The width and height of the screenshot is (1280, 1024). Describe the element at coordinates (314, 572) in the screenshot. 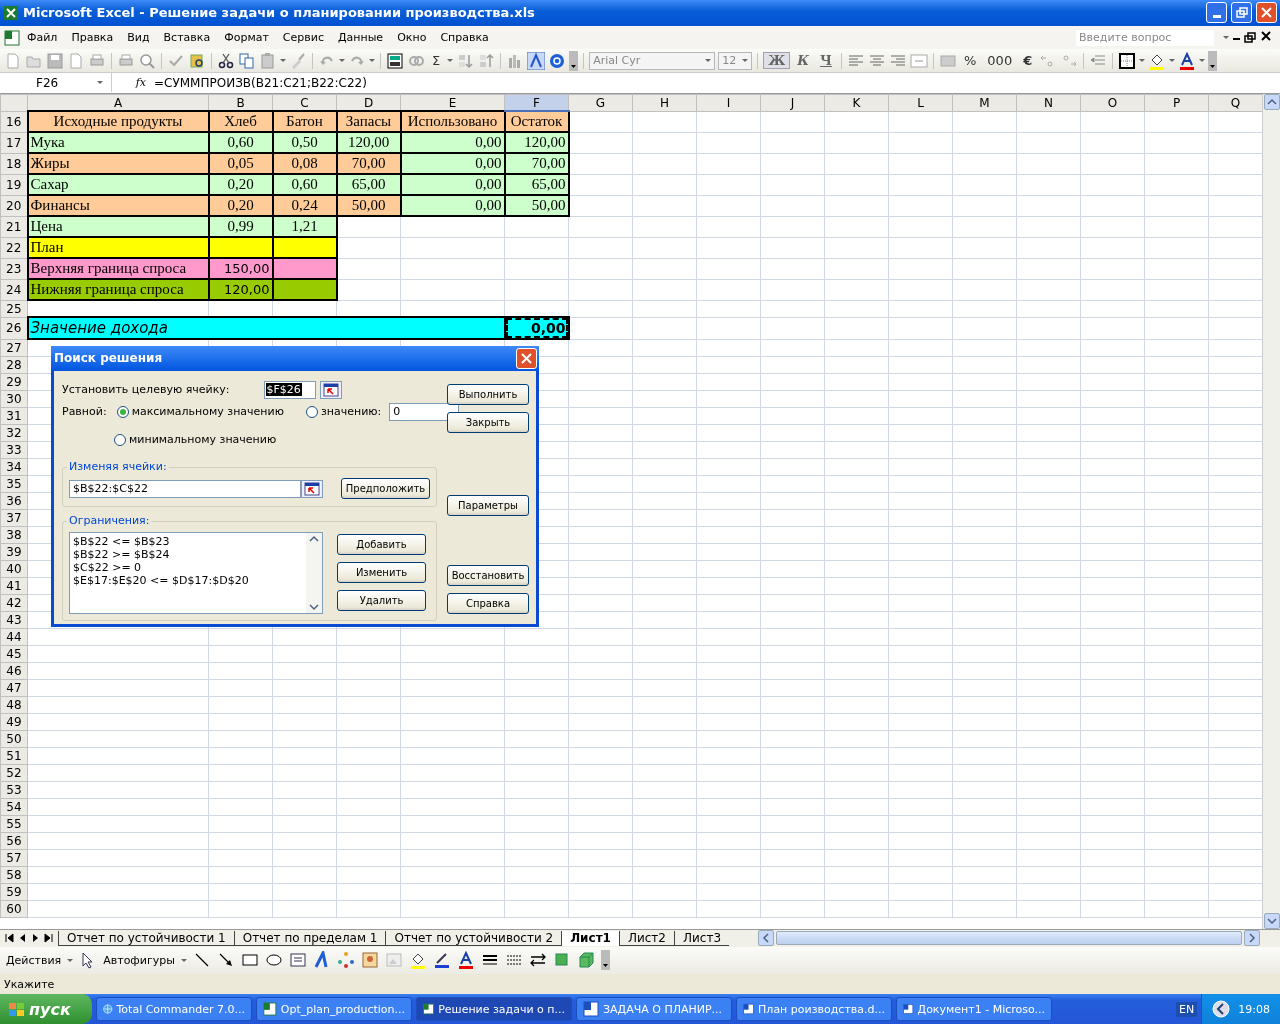

I see `scrollbar` at that location.